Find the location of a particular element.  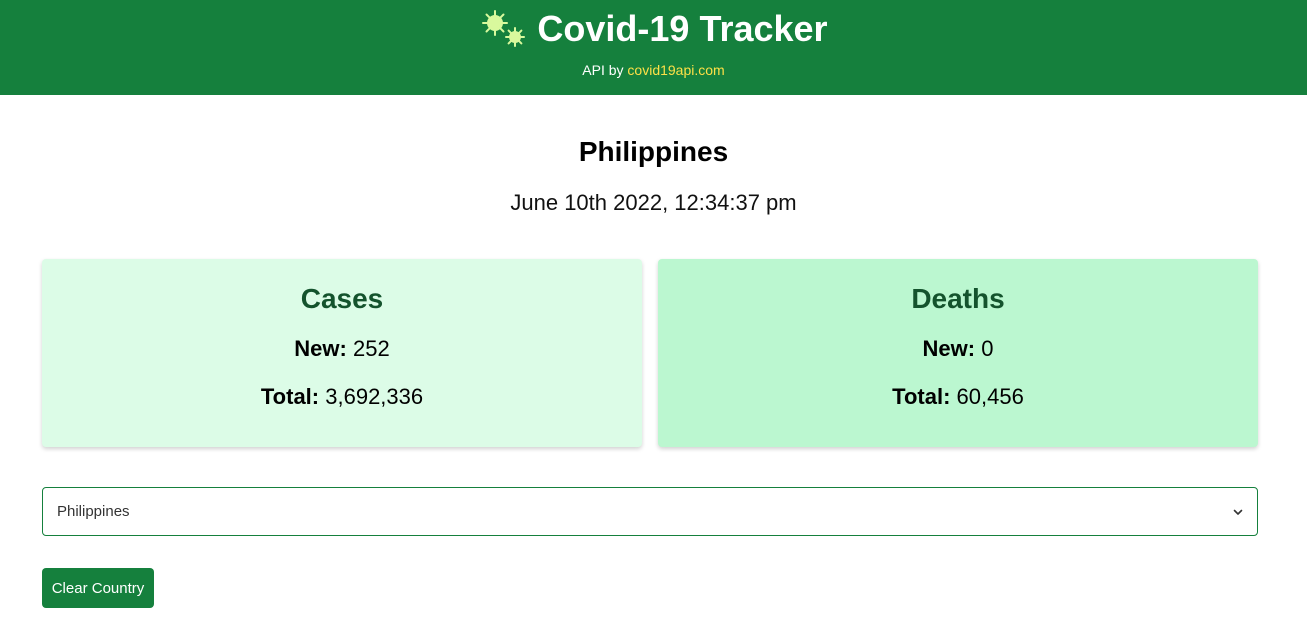

virus-icon is located at coordinates (504, 28).